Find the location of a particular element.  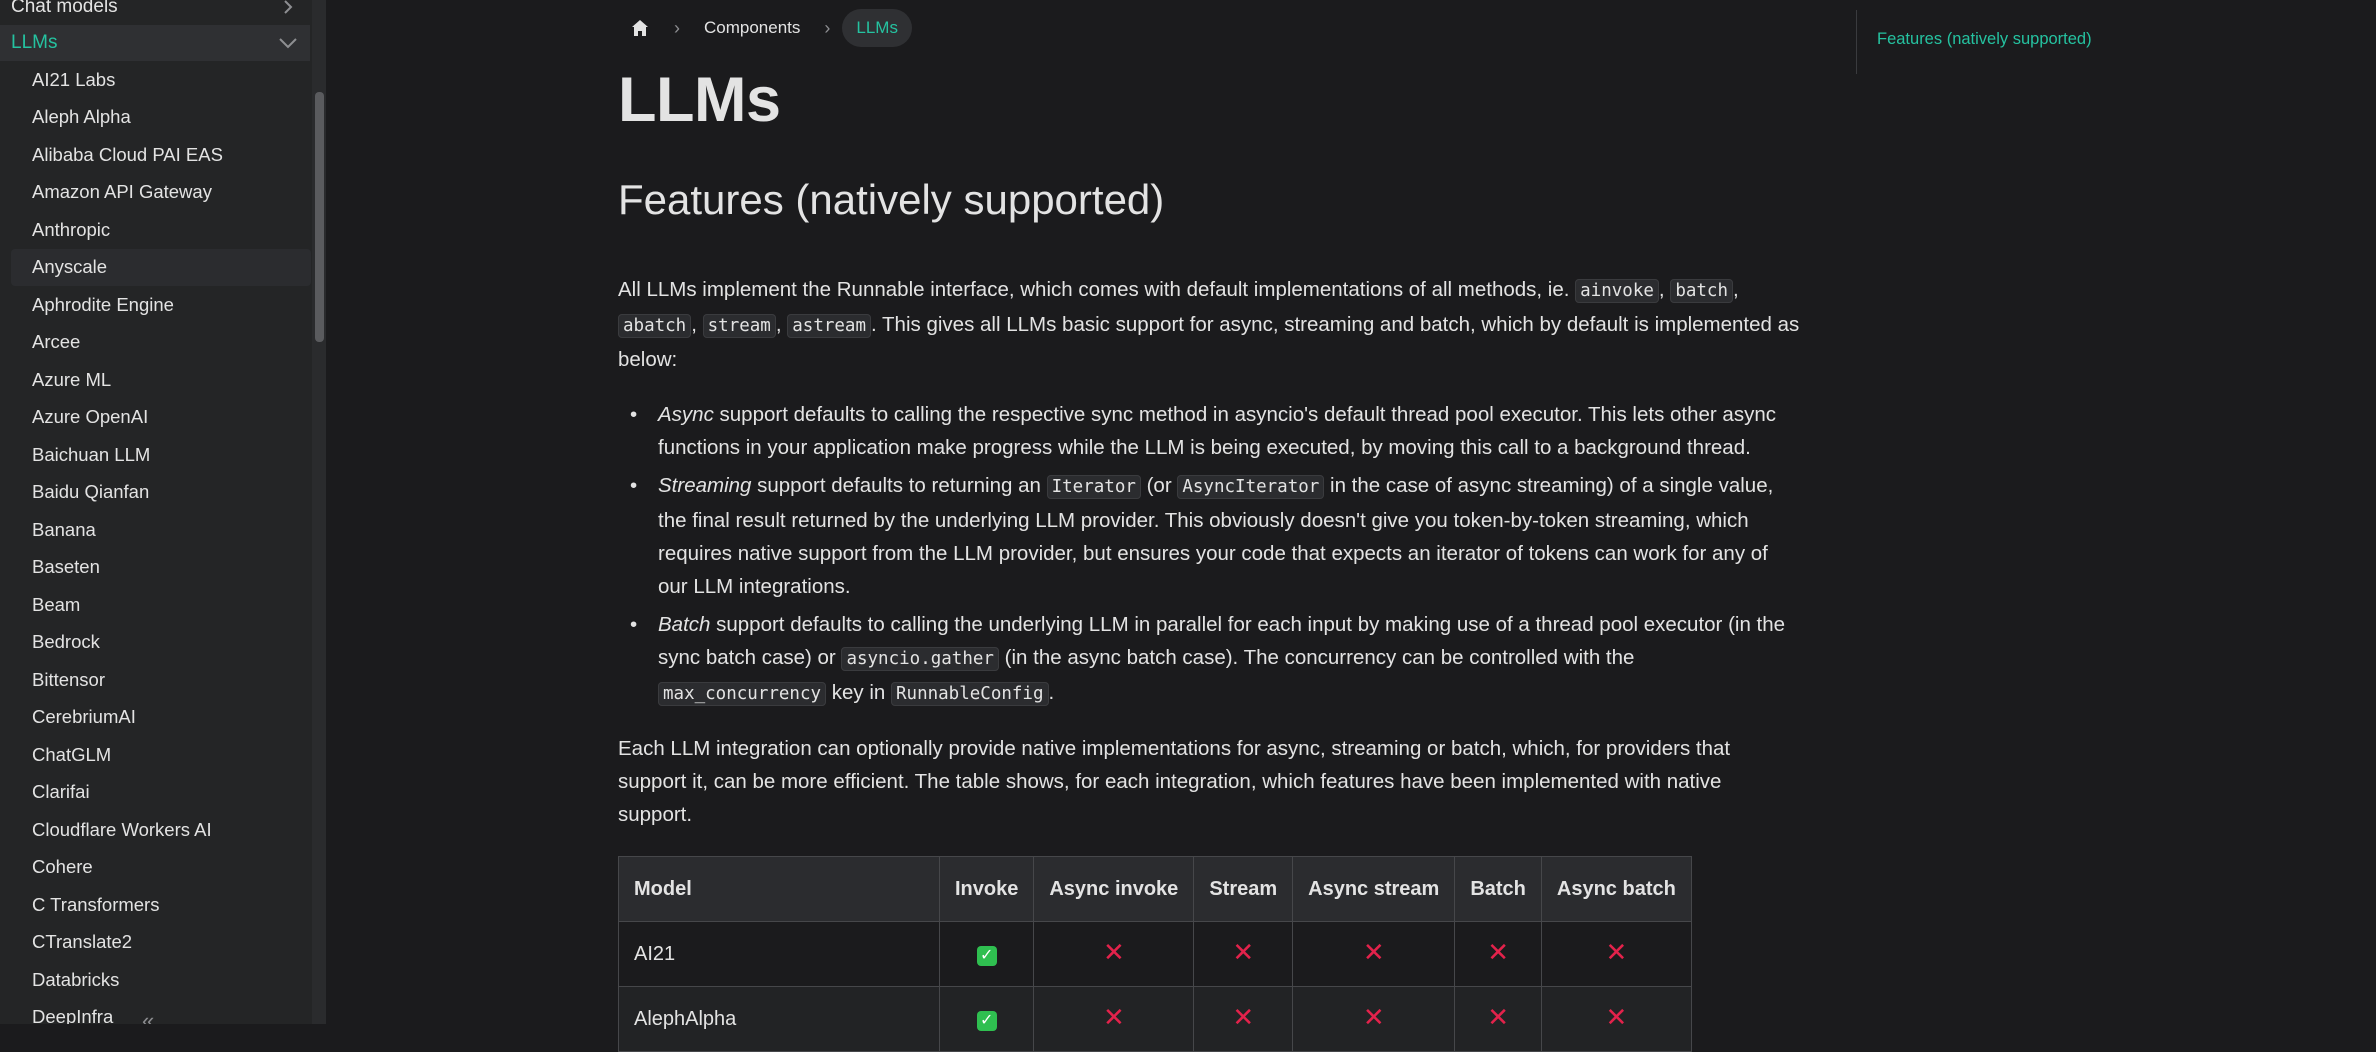

table-of-contents: Features (natively supported) is located at coordinates (2006, 42).